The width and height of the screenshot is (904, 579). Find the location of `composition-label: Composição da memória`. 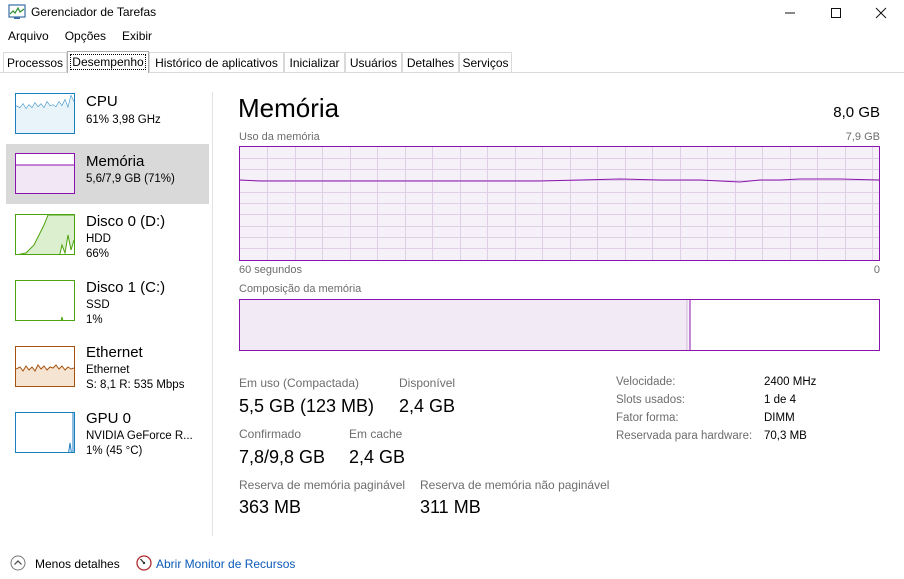

composition-label: Composição da memória is located at coordinates (300, 289).